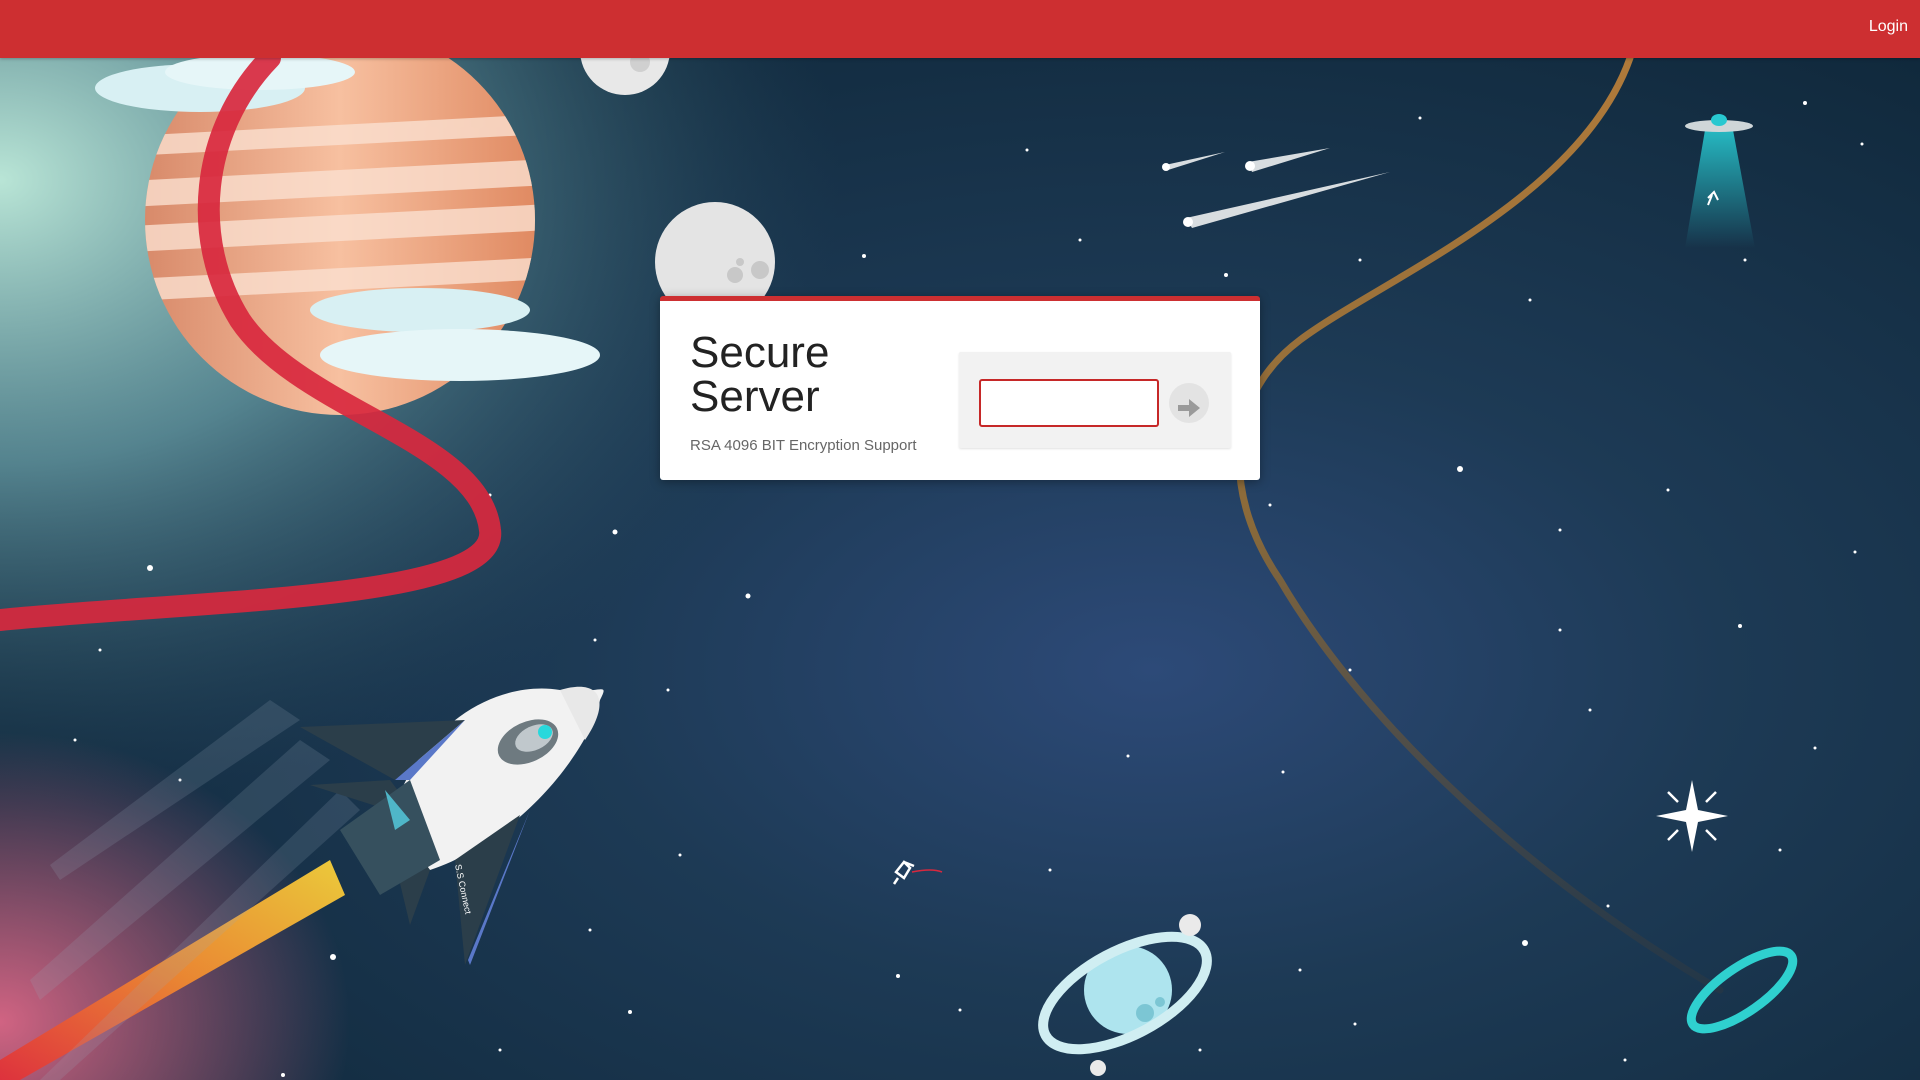 This screenshot has width=1920, height=1080. I want to click on arrow-right-icon, so click(1189, 408).